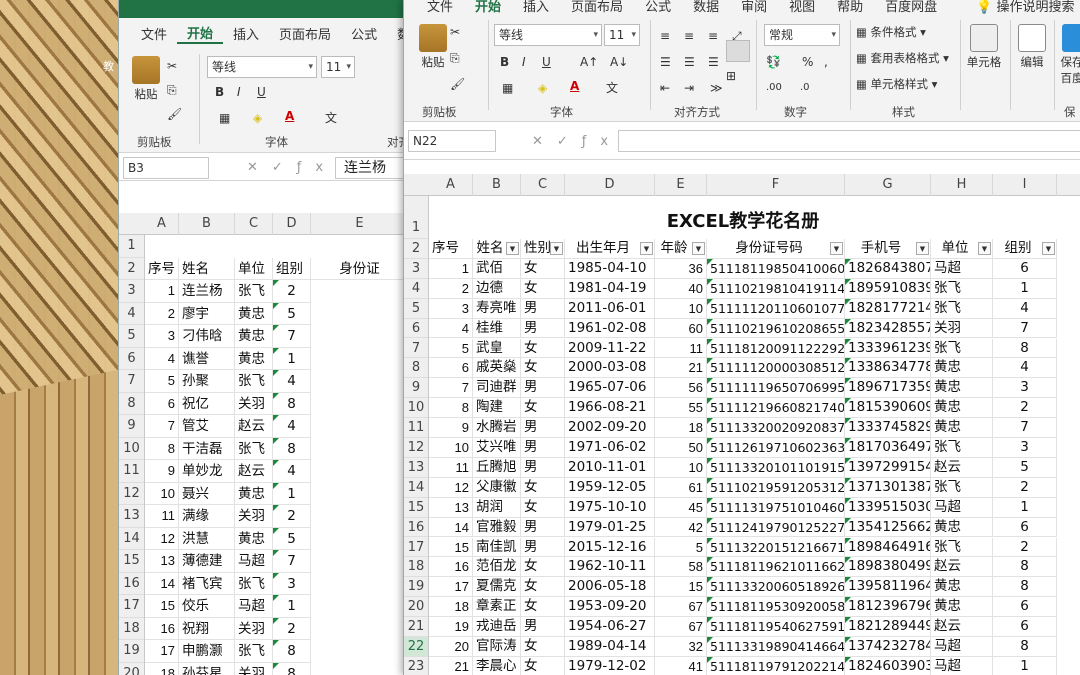 This screenshot has width=1080, height=675. What do you see at coordinates (1025, 185) in the screenshot?
I see `column-header-I: I` at bounding box center [1025, 185].